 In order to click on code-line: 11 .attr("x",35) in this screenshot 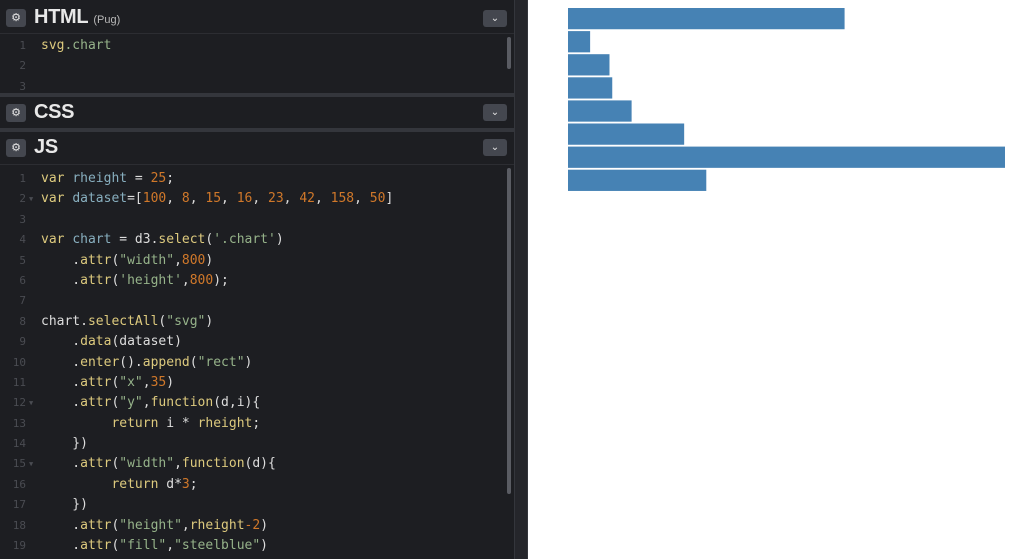, I will do `click(257, 383)`.